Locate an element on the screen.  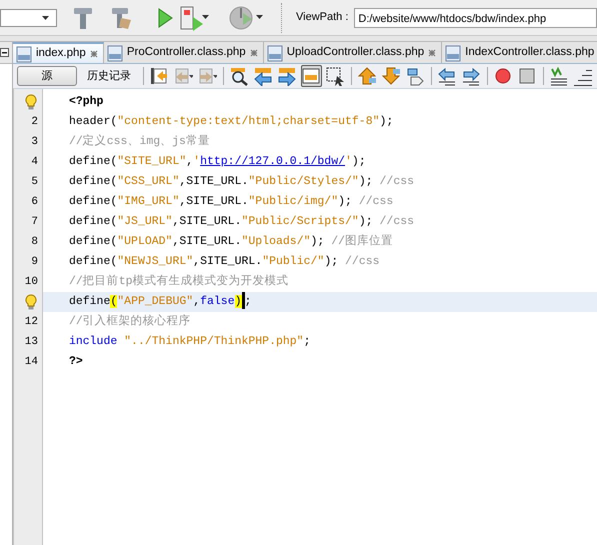
viewpath-field: D:/website/www/htdocs/bdw/index.php is located at coordinates (475, 18).